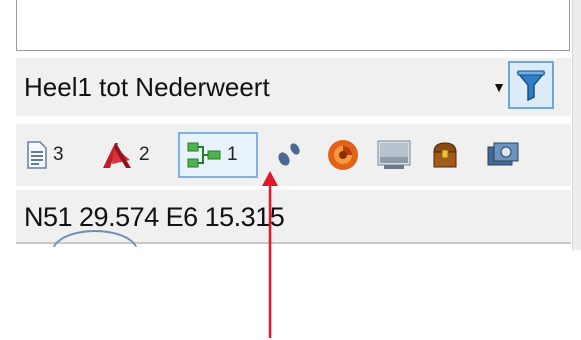 This screenshot has height=340, width=581. I want to click on footprints-icon, so click(289, 154).